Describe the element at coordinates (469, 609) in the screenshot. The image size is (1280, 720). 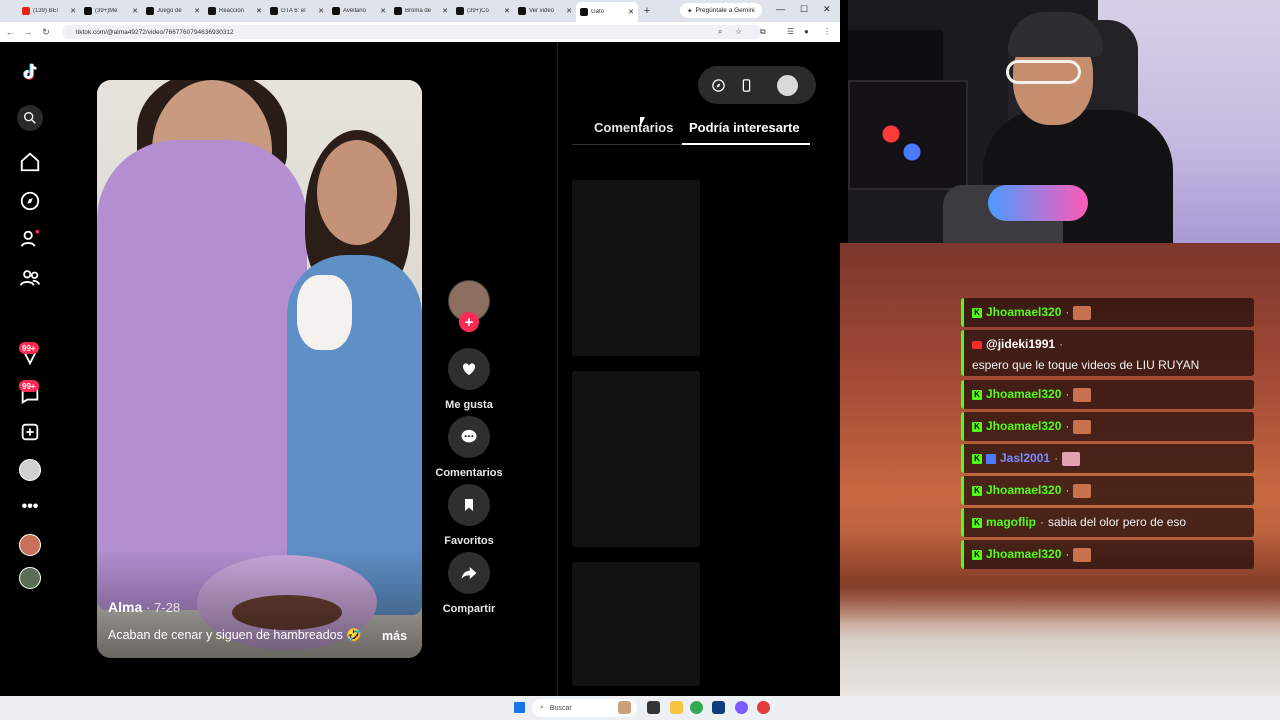
I see `share-label: Compartir` at that location.